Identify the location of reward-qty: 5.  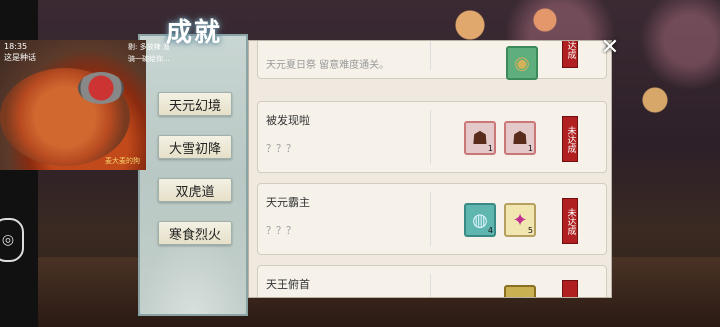
(530, 230).